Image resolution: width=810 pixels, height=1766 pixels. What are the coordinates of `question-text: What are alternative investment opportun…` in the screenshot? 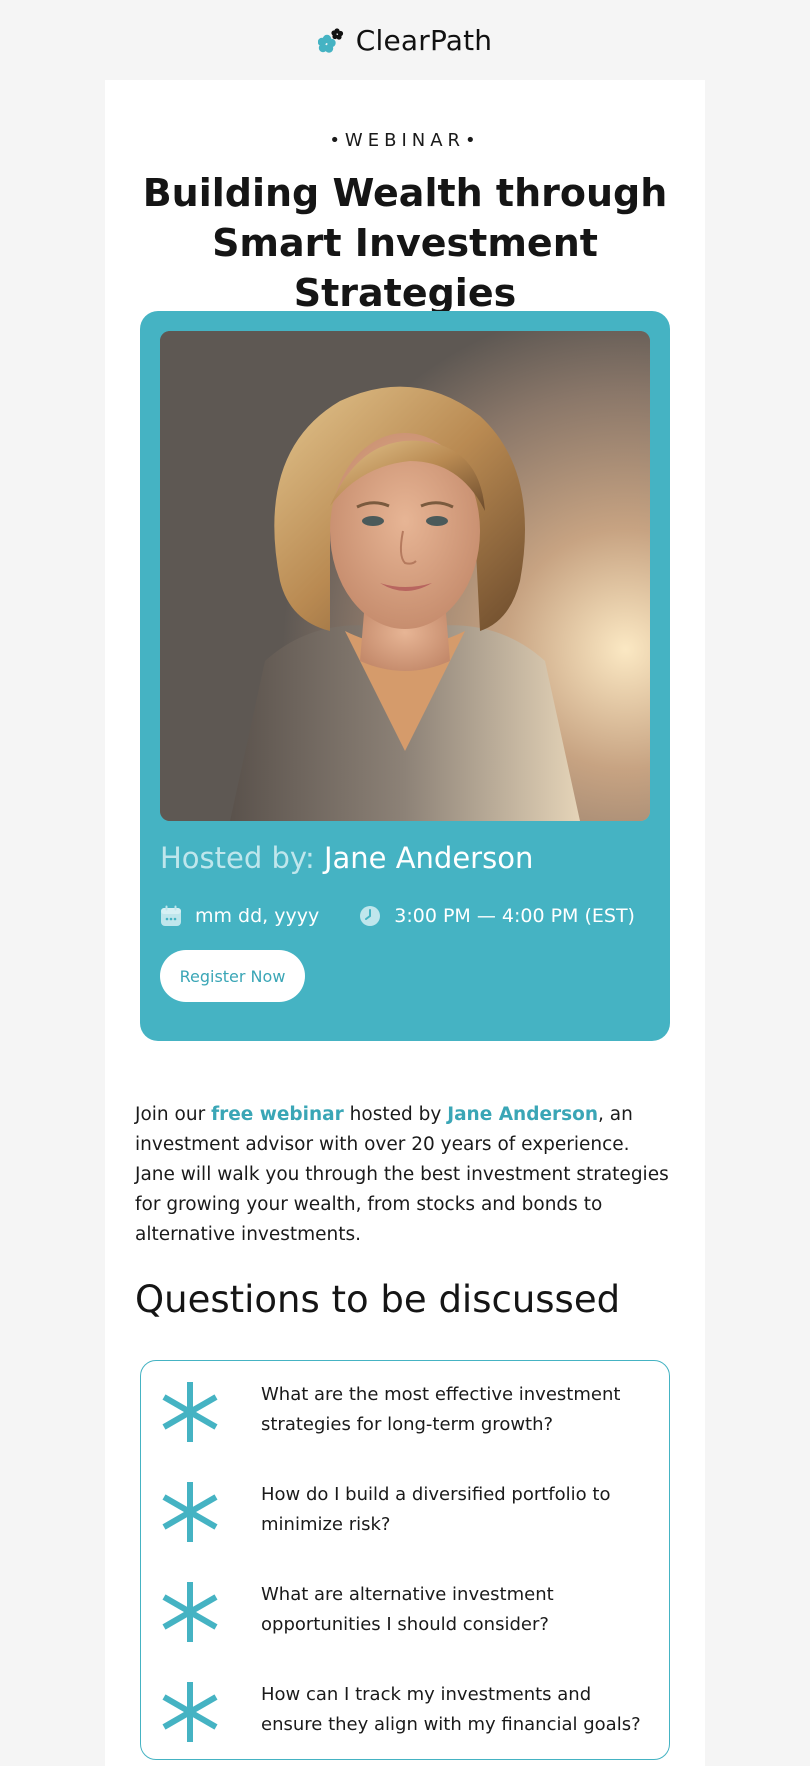 It's located at (407, 1609).